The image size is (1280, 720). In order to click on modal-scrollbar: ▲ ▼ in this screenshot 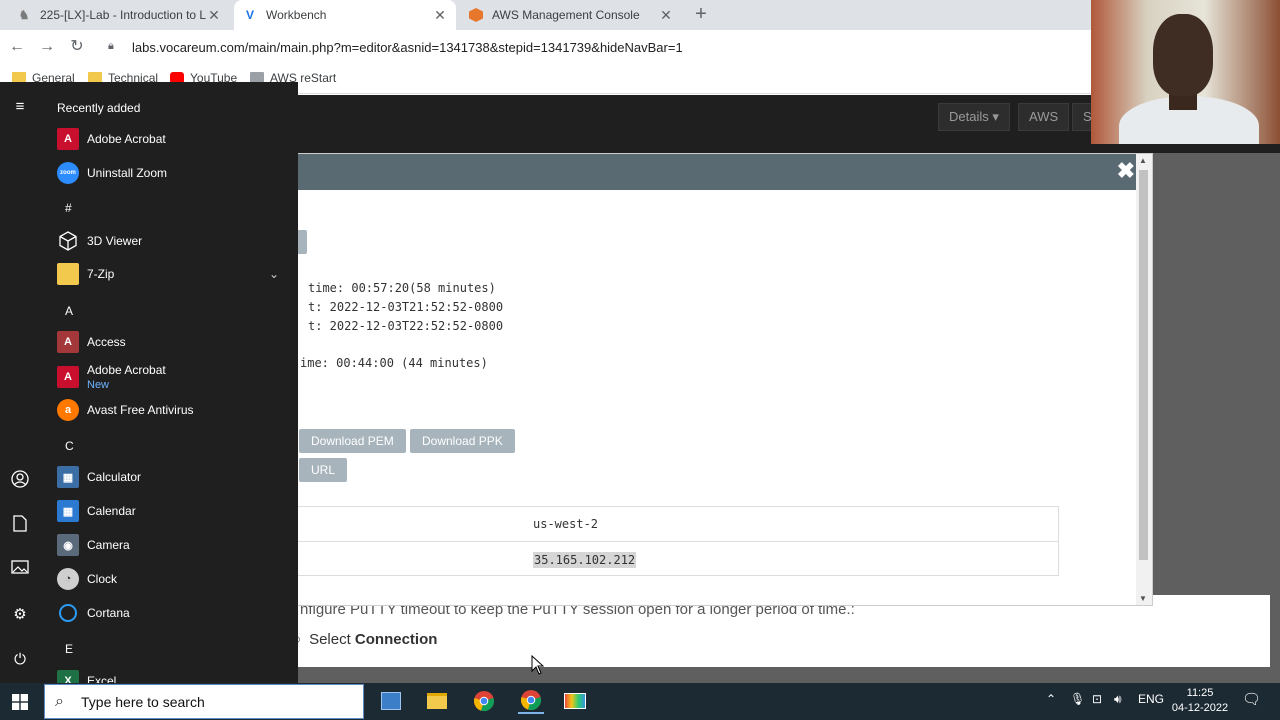, I will do `click(1144, 379)`.